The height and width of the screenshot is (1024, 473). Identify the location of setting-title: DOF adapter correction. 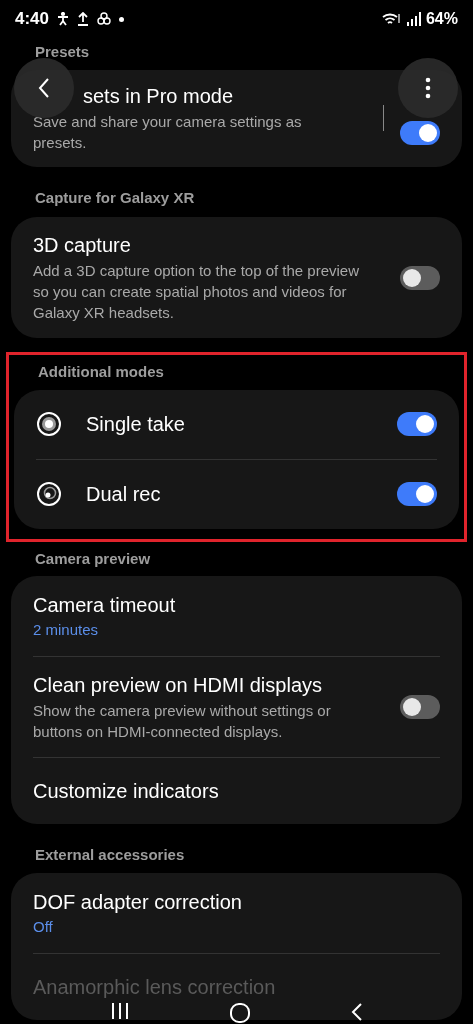
(138, 902).